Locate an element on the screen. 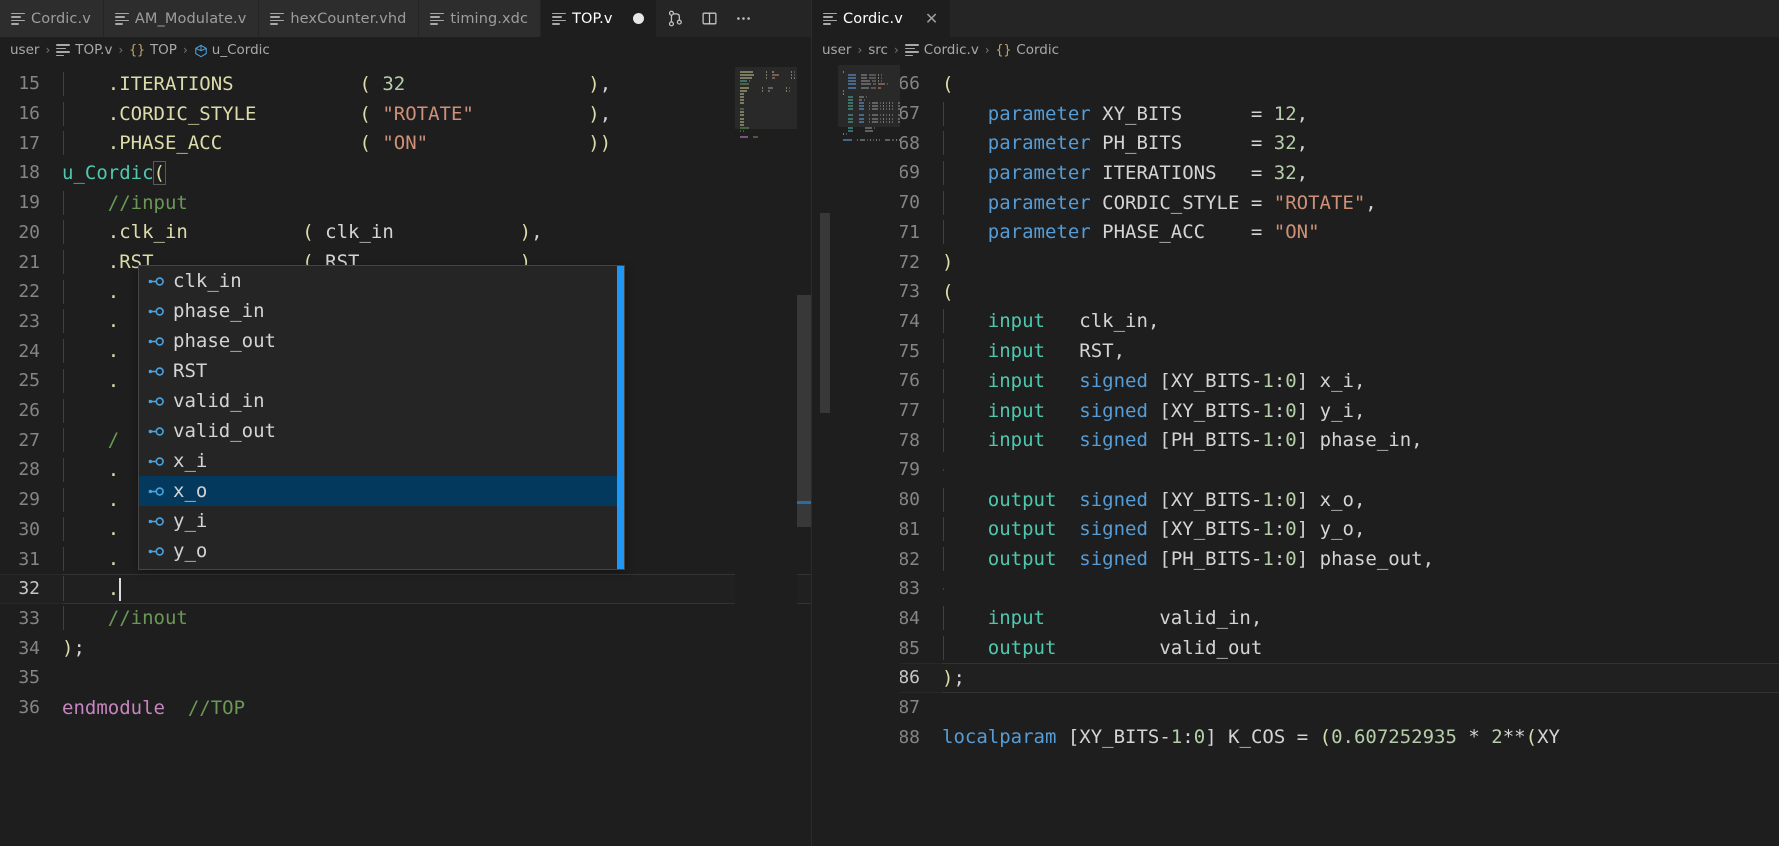 This screenshot has height=846, width=1779. code-line: 83 is located at coordinates (1329, 589).